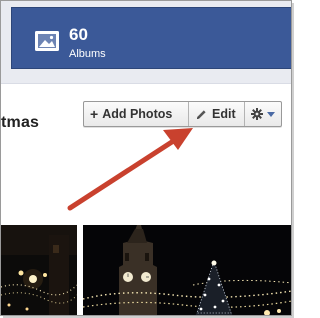  What do you see at coordinates (224, 114) in the screenshot?
I see `edit-label: Edit` at bounding box center [224, 114].